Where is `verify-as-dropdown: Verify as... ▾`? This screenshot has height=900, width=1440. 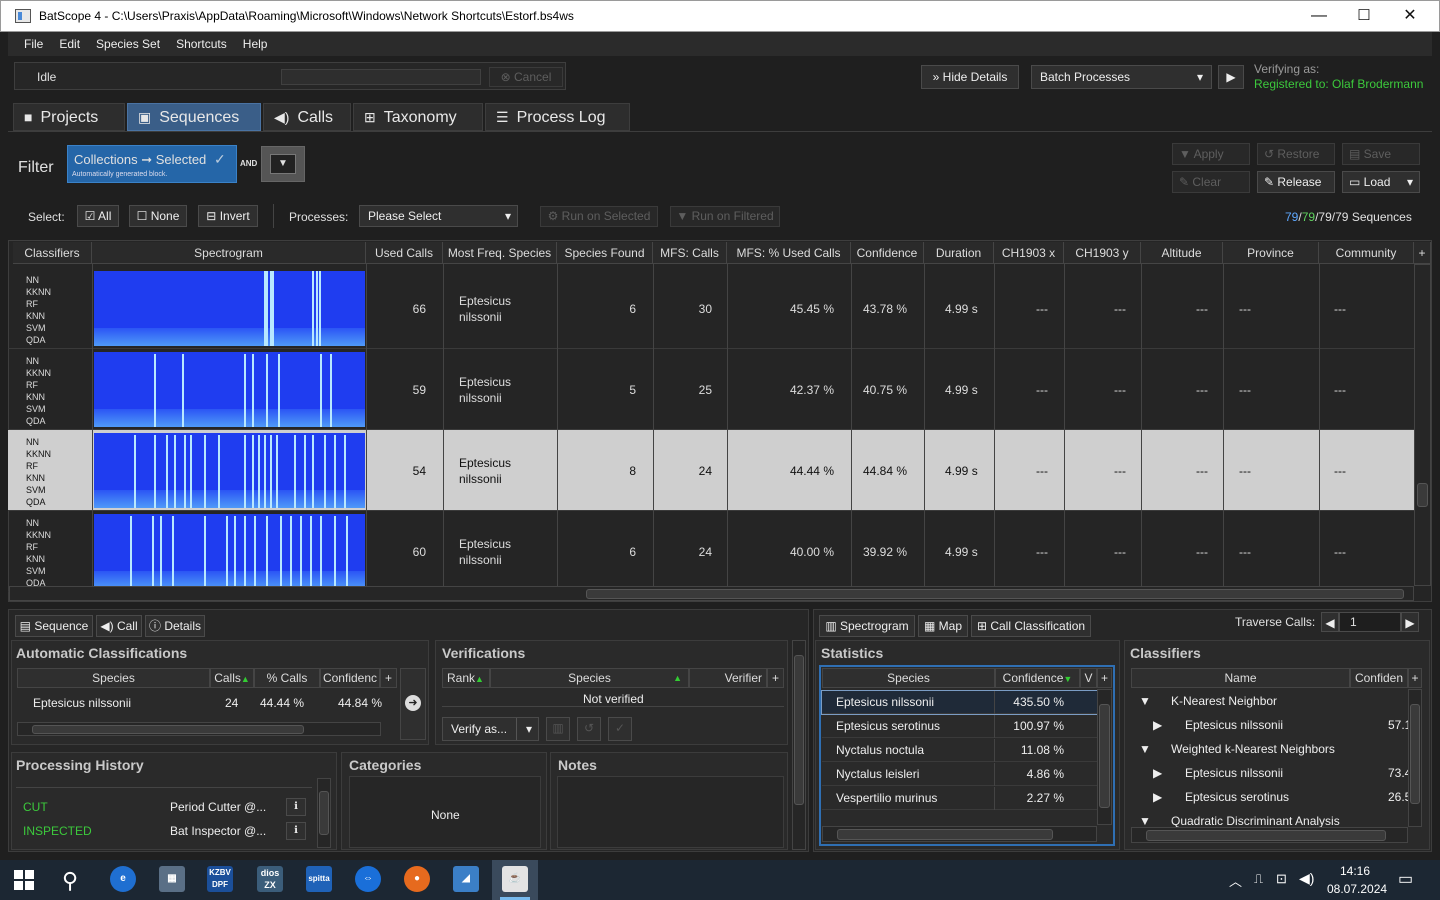
verify-as-dropdown: Verify as... ▾ is located at coordinates (490, 729).